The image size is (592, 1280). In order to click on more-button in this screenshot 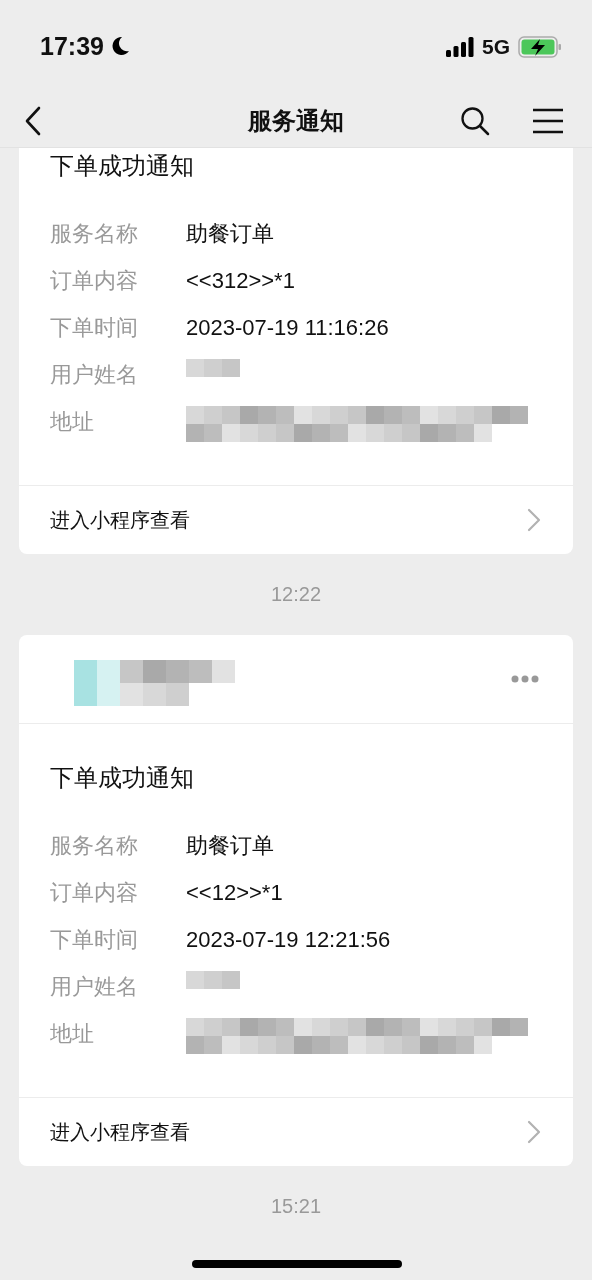, I will do `click(525, 679)`.